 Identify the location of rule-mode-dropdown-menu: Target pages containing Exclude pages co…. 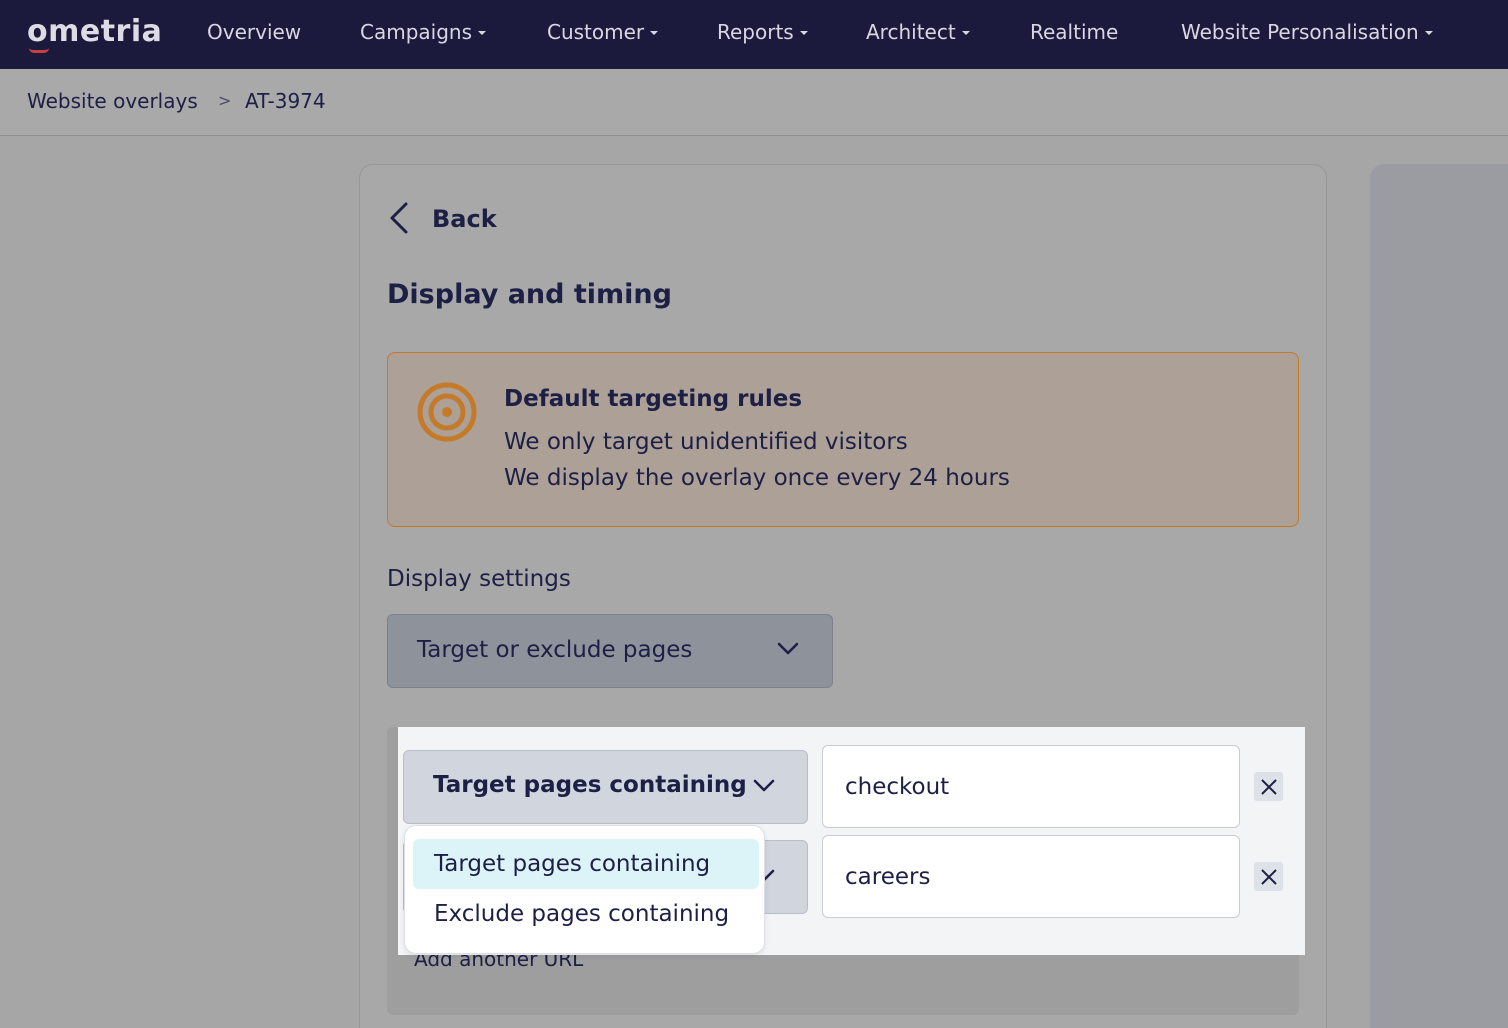
(584, 889).